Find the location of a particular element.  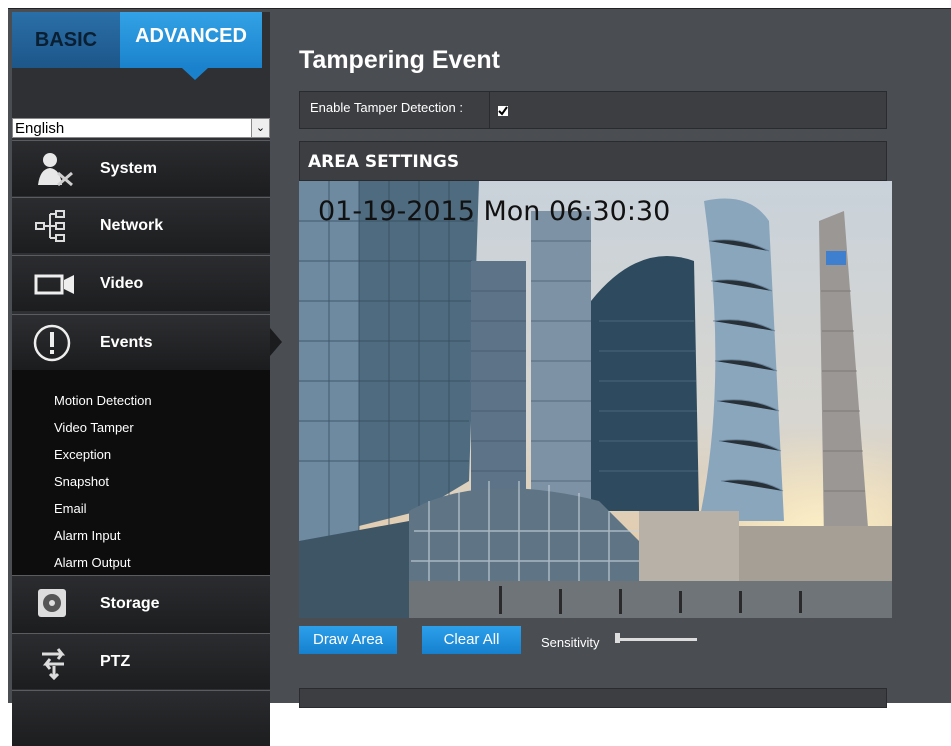

sidebar-item-video: Video is located at coordinates (141, 283).